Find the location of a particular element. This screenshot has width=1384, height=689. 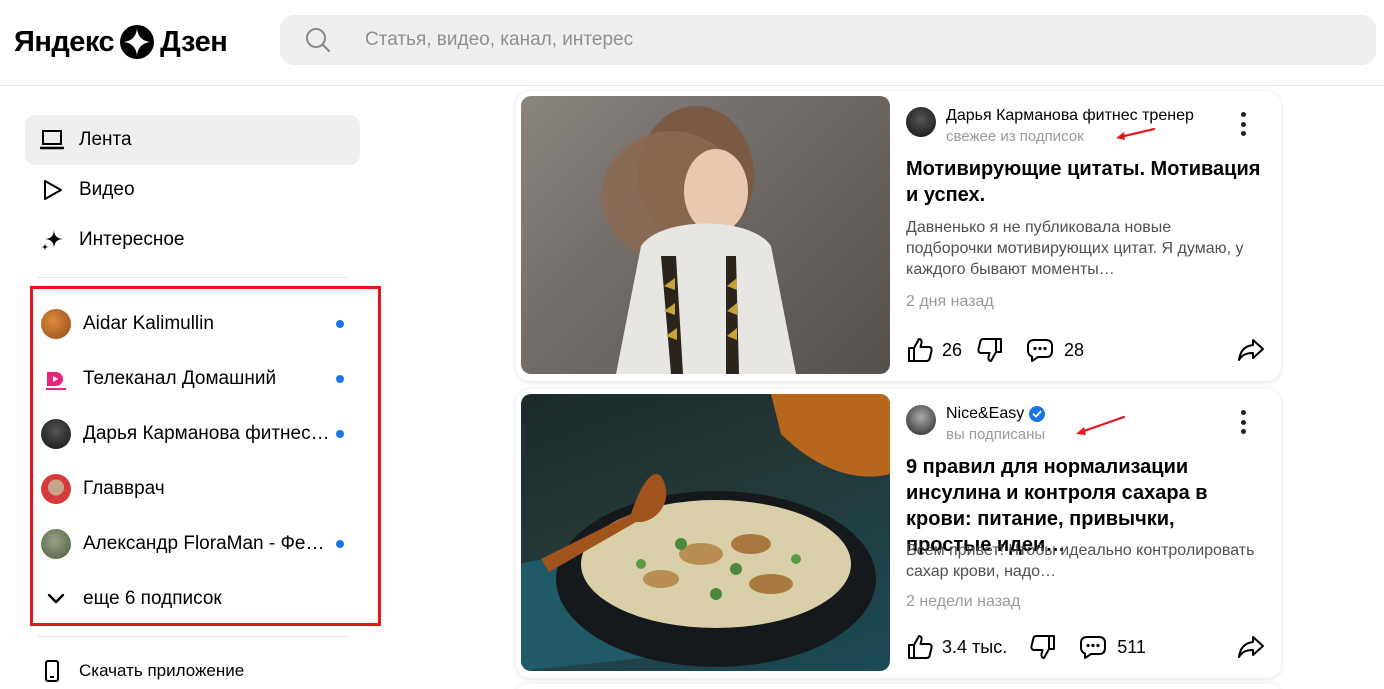

comment-count: 511 is located at coordinates (1131, 646).